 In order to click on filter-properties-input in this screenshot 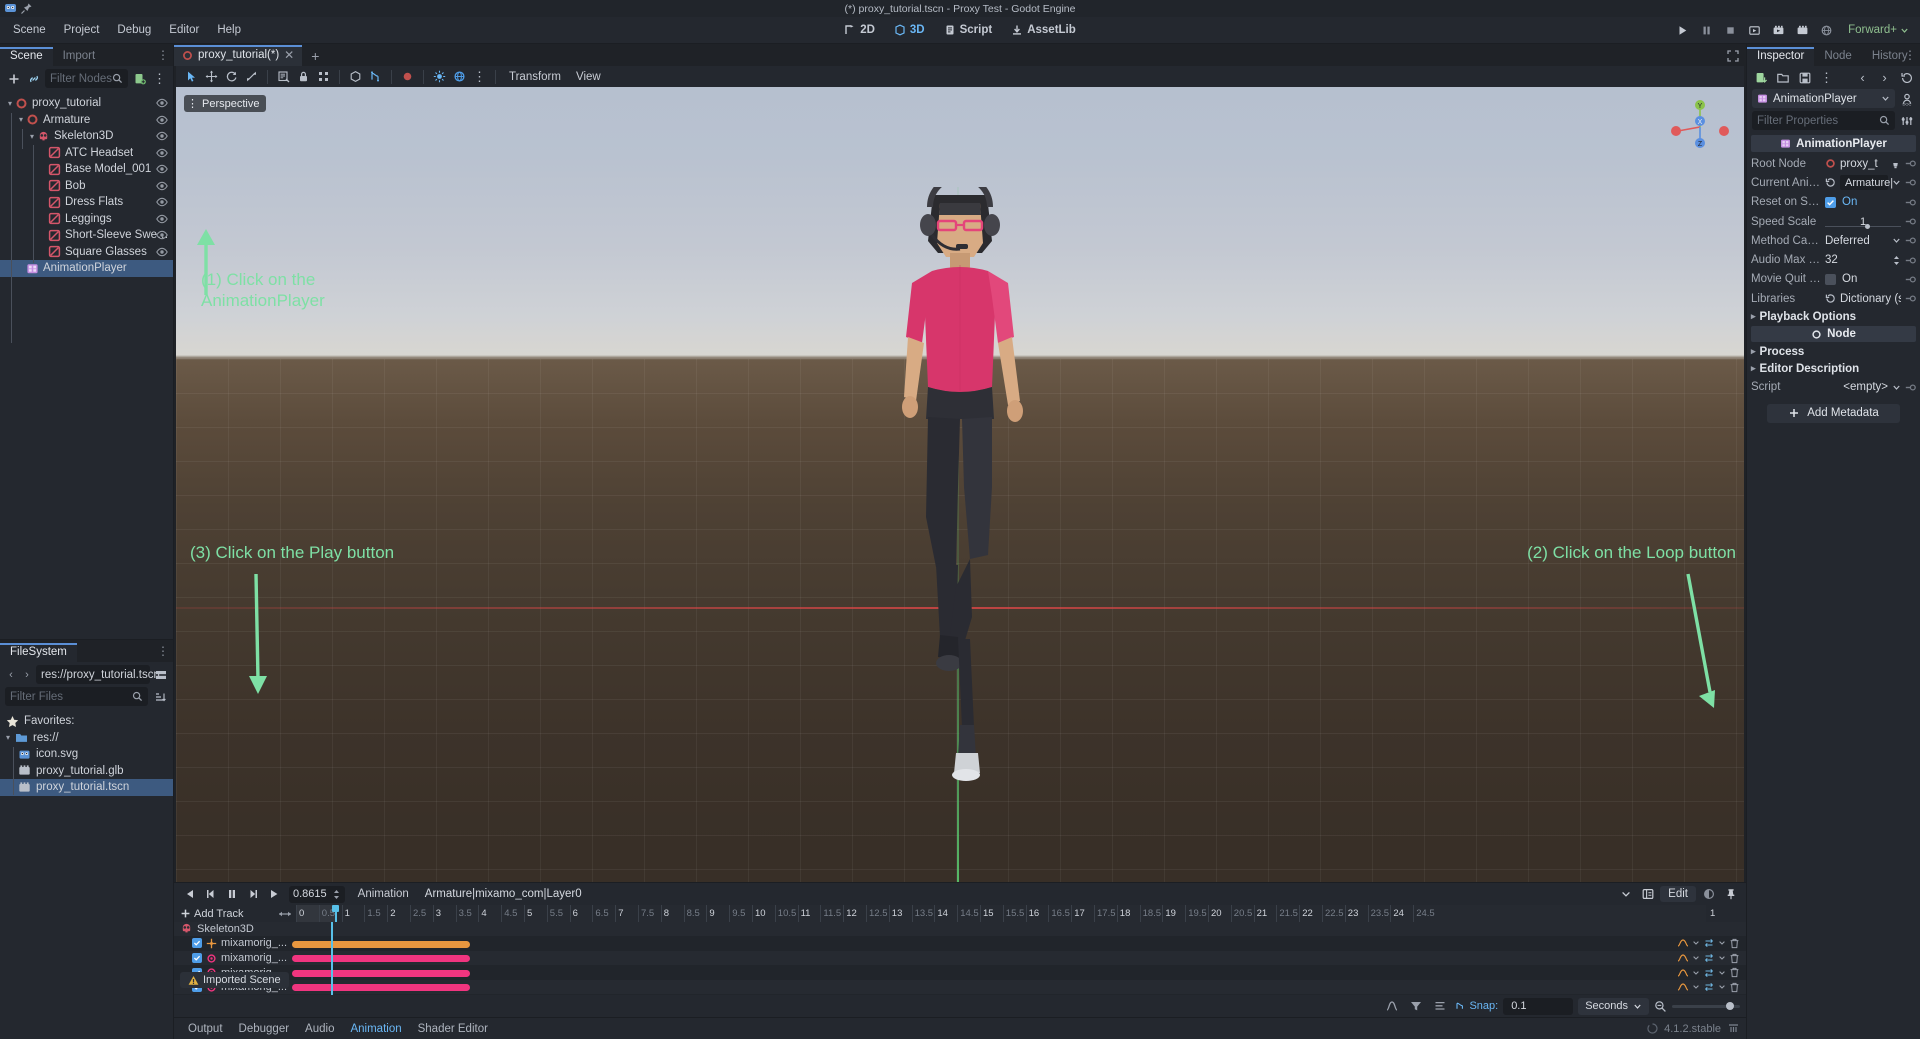, I will do `click(1818, 120)`.